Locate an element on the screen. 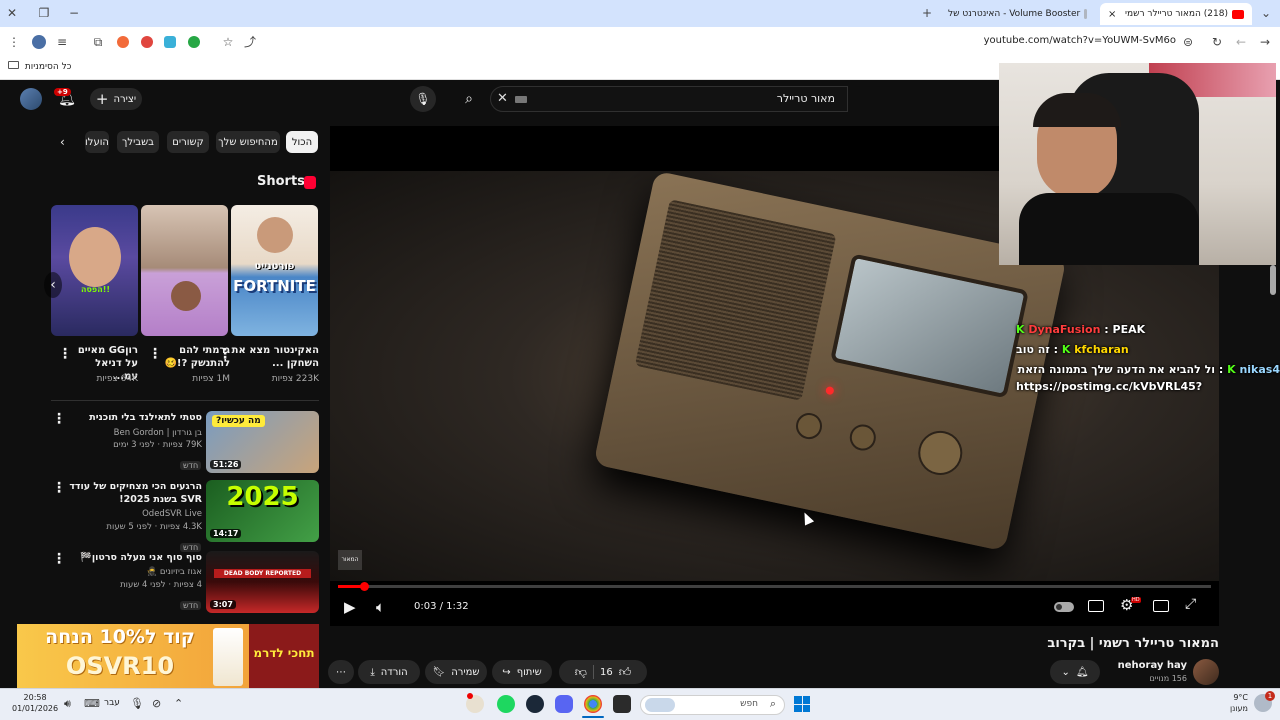  menu-icon: ⋮ is located at coordinates (14, 42).